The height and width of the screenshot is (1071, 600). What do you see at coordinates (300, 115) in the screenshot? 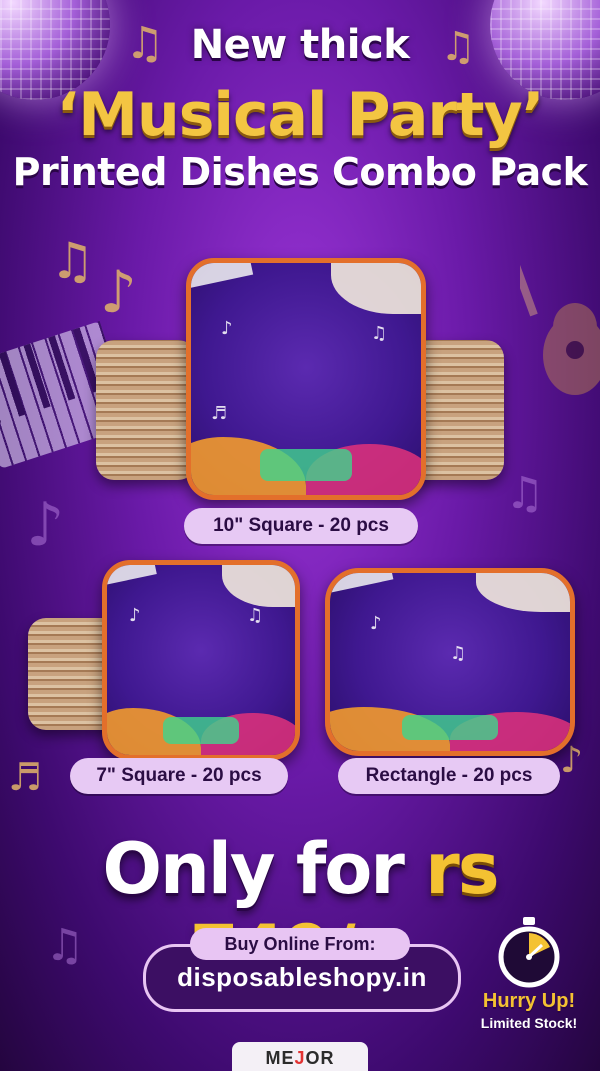
I see `headline-line-2: ‘Musical Party’` at bounding box center [300, 115].